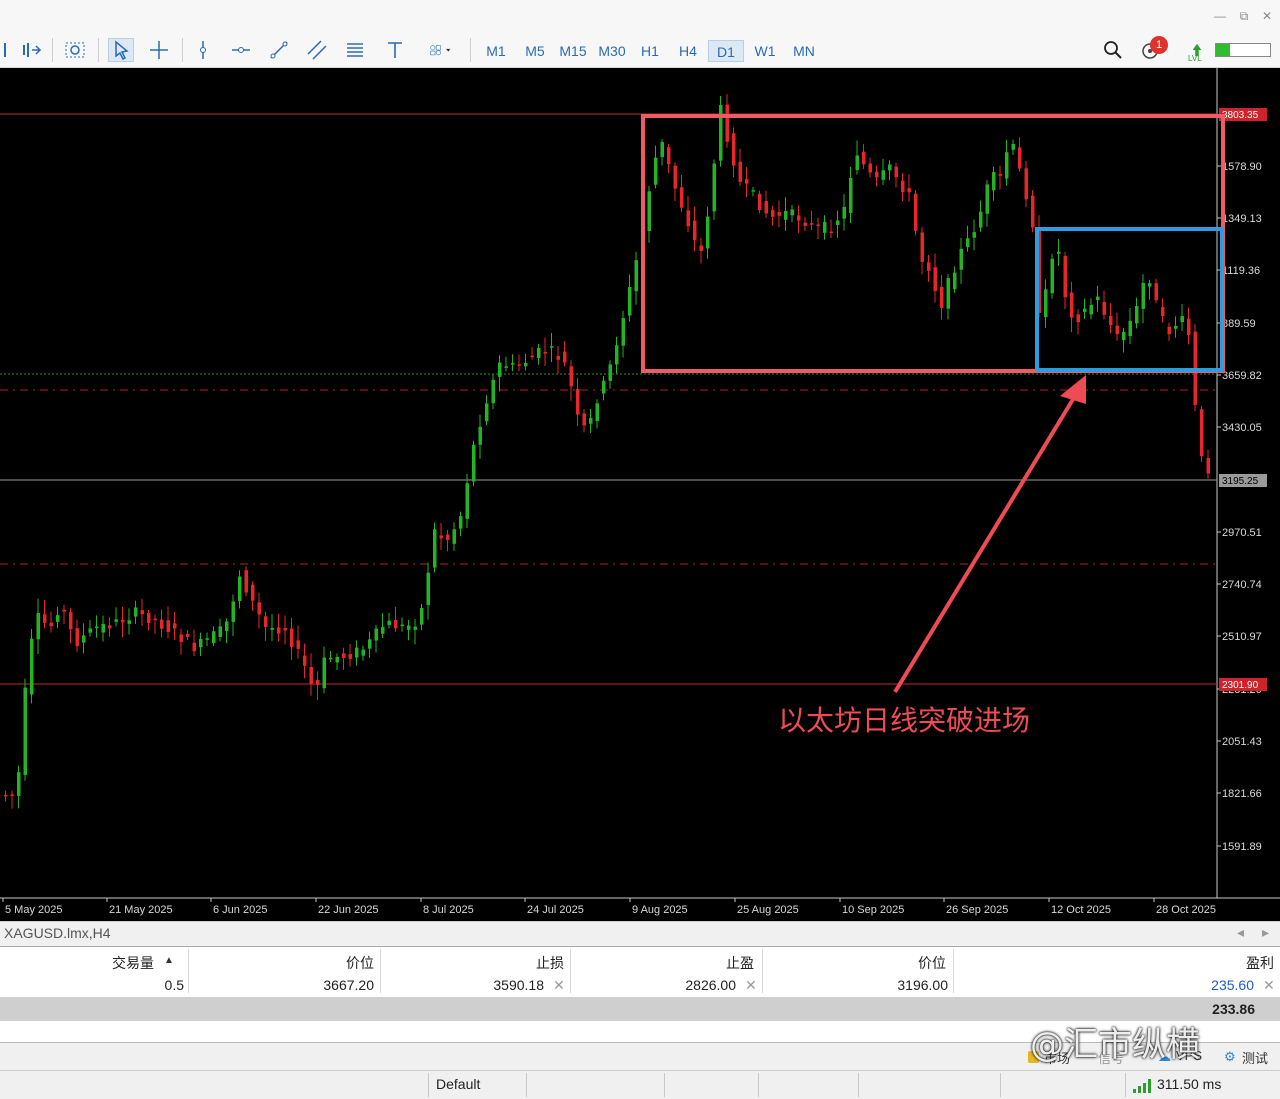  I want to click on level-meter-fill, so click(1223, 50).